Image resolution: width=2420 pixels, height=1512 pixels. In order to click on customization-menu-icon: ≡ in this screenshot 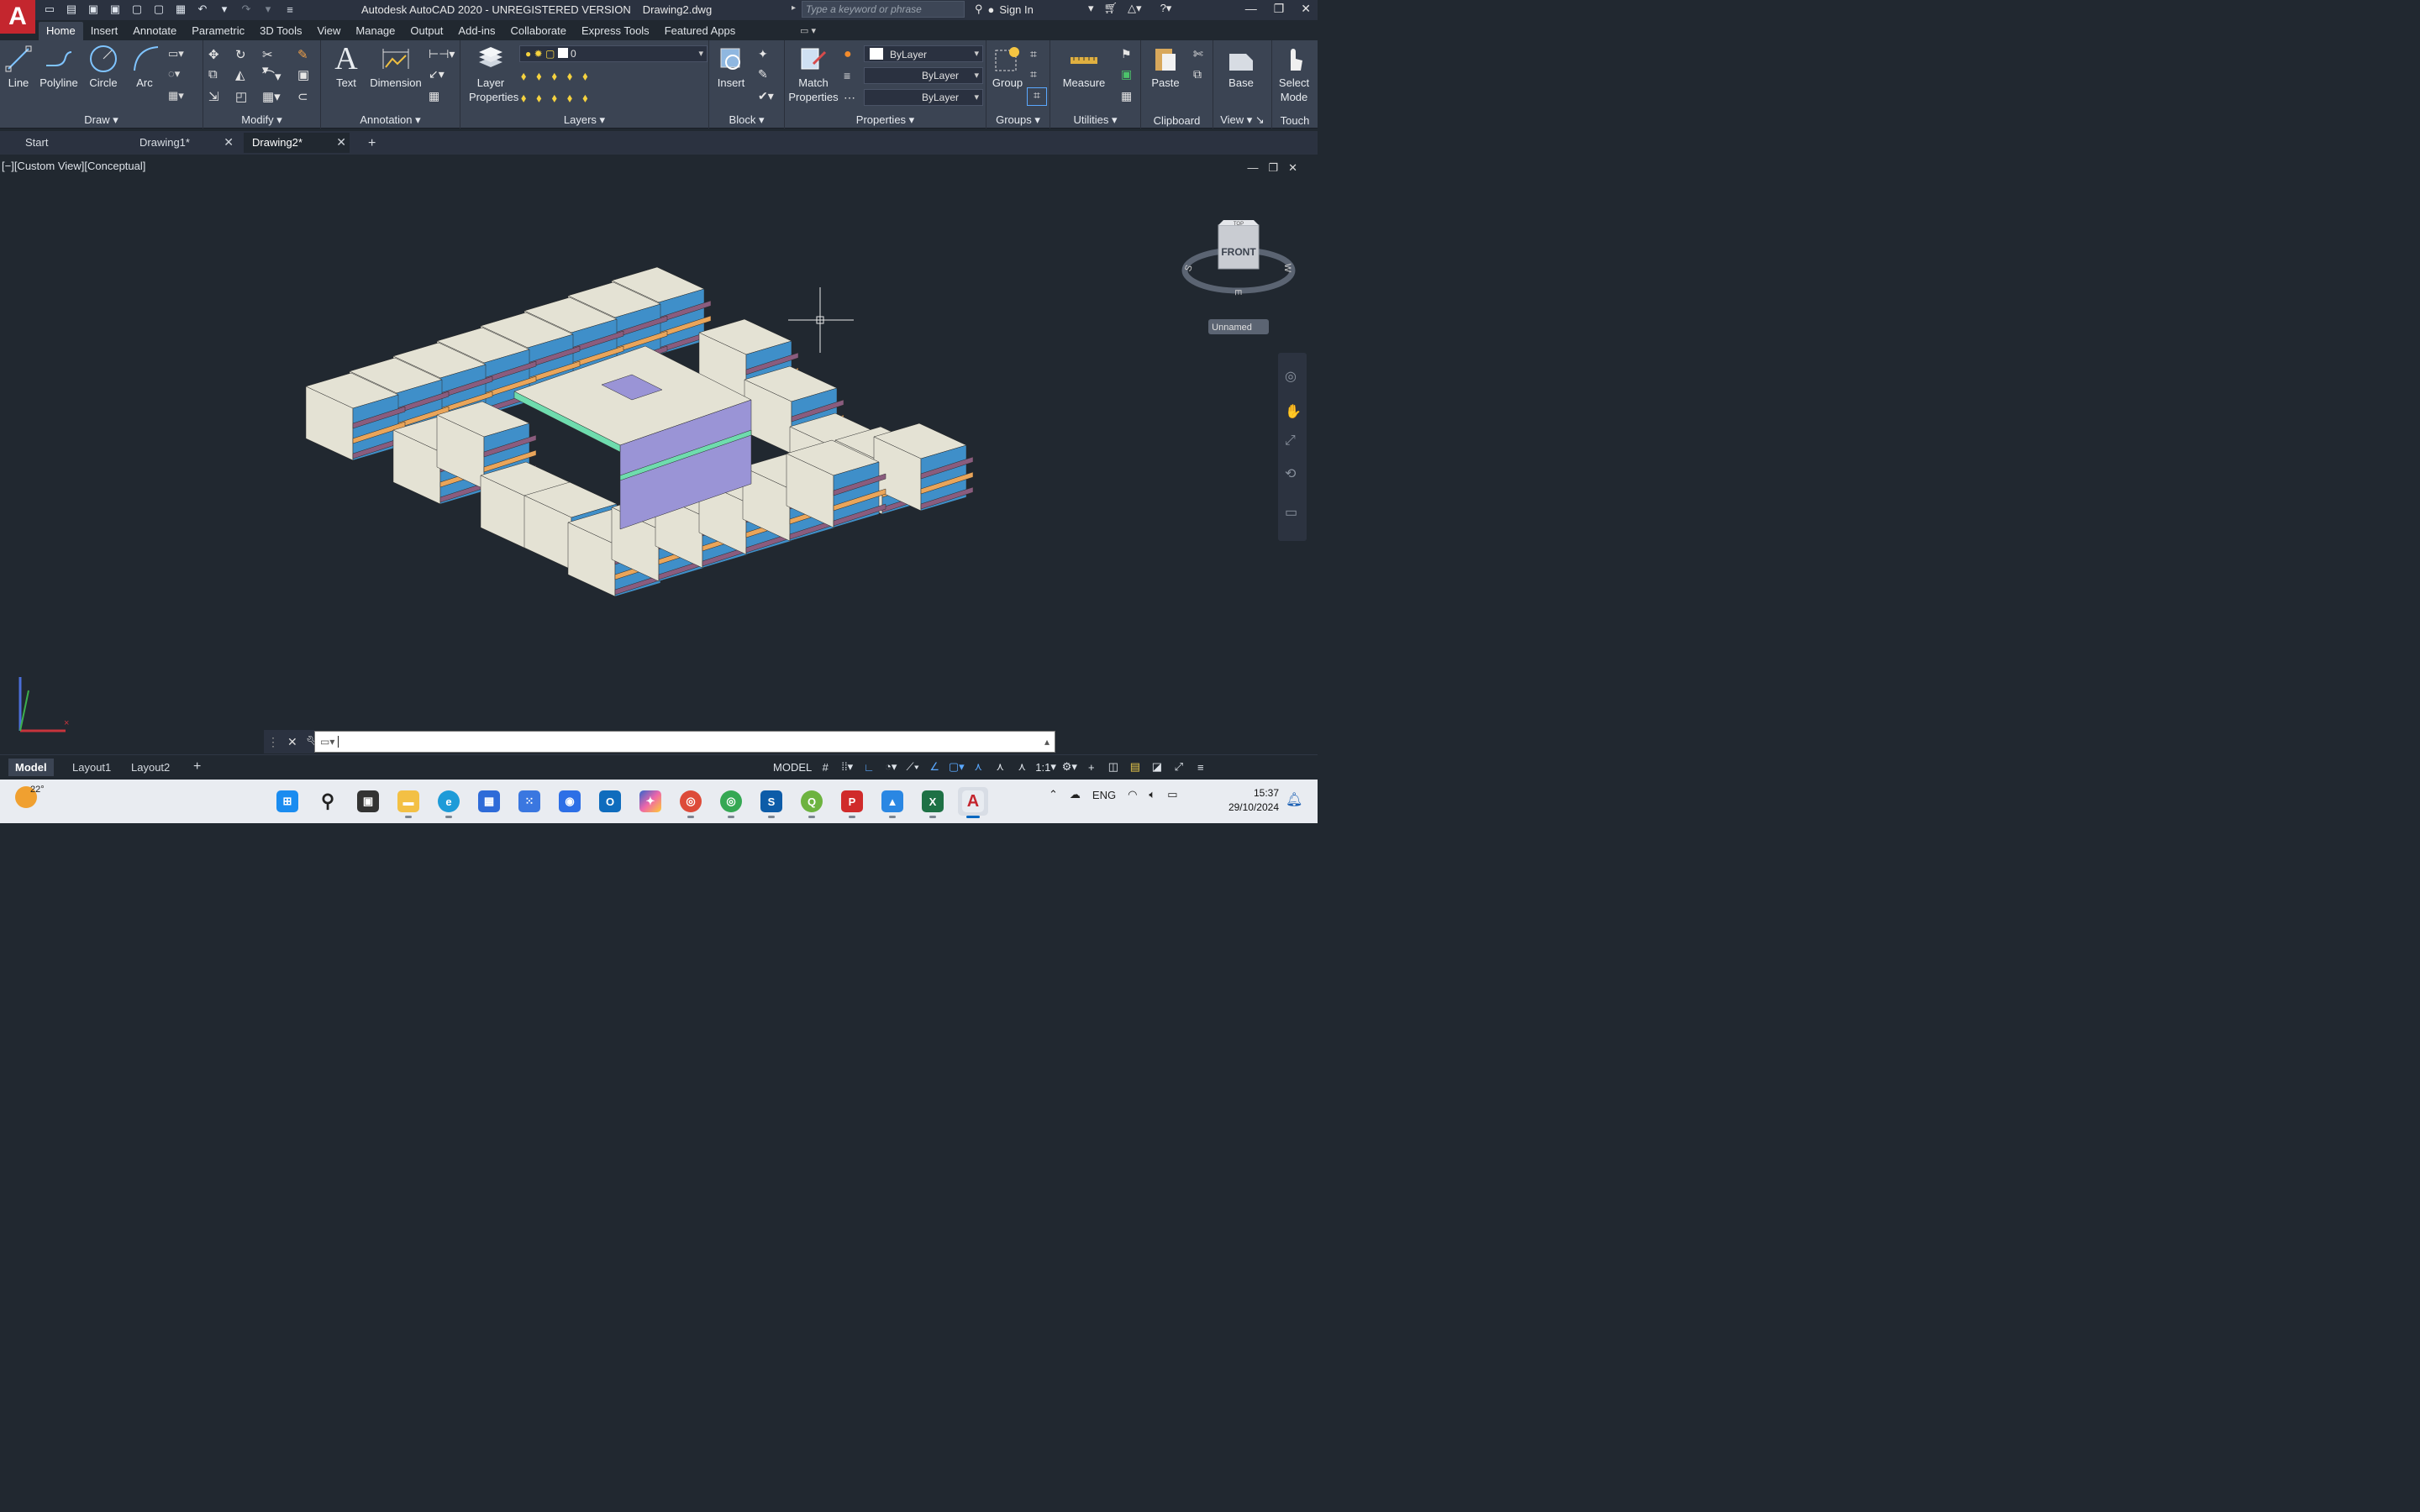, I will do `click(1200, 767)`.